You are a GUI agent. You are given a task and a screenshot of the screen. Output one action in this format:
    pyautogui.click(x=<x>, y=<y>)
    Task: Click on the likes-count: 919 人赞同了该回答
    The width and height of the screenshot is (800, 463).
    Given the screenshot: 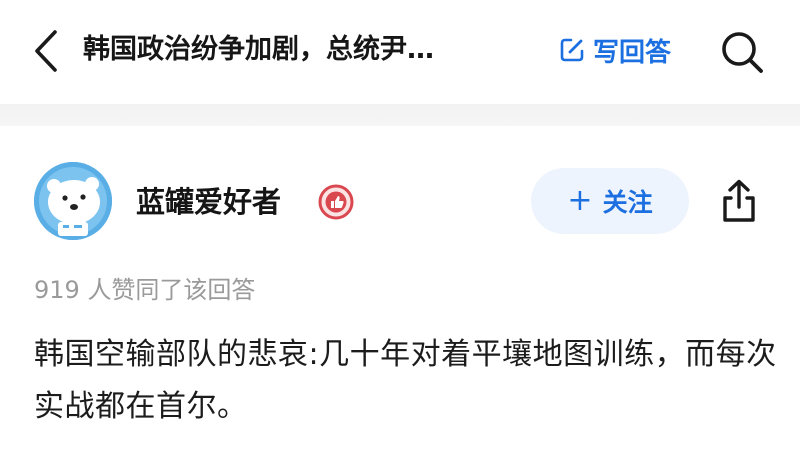 What is the action you would take?
    pyautogui.click(x=145, y=290)
    